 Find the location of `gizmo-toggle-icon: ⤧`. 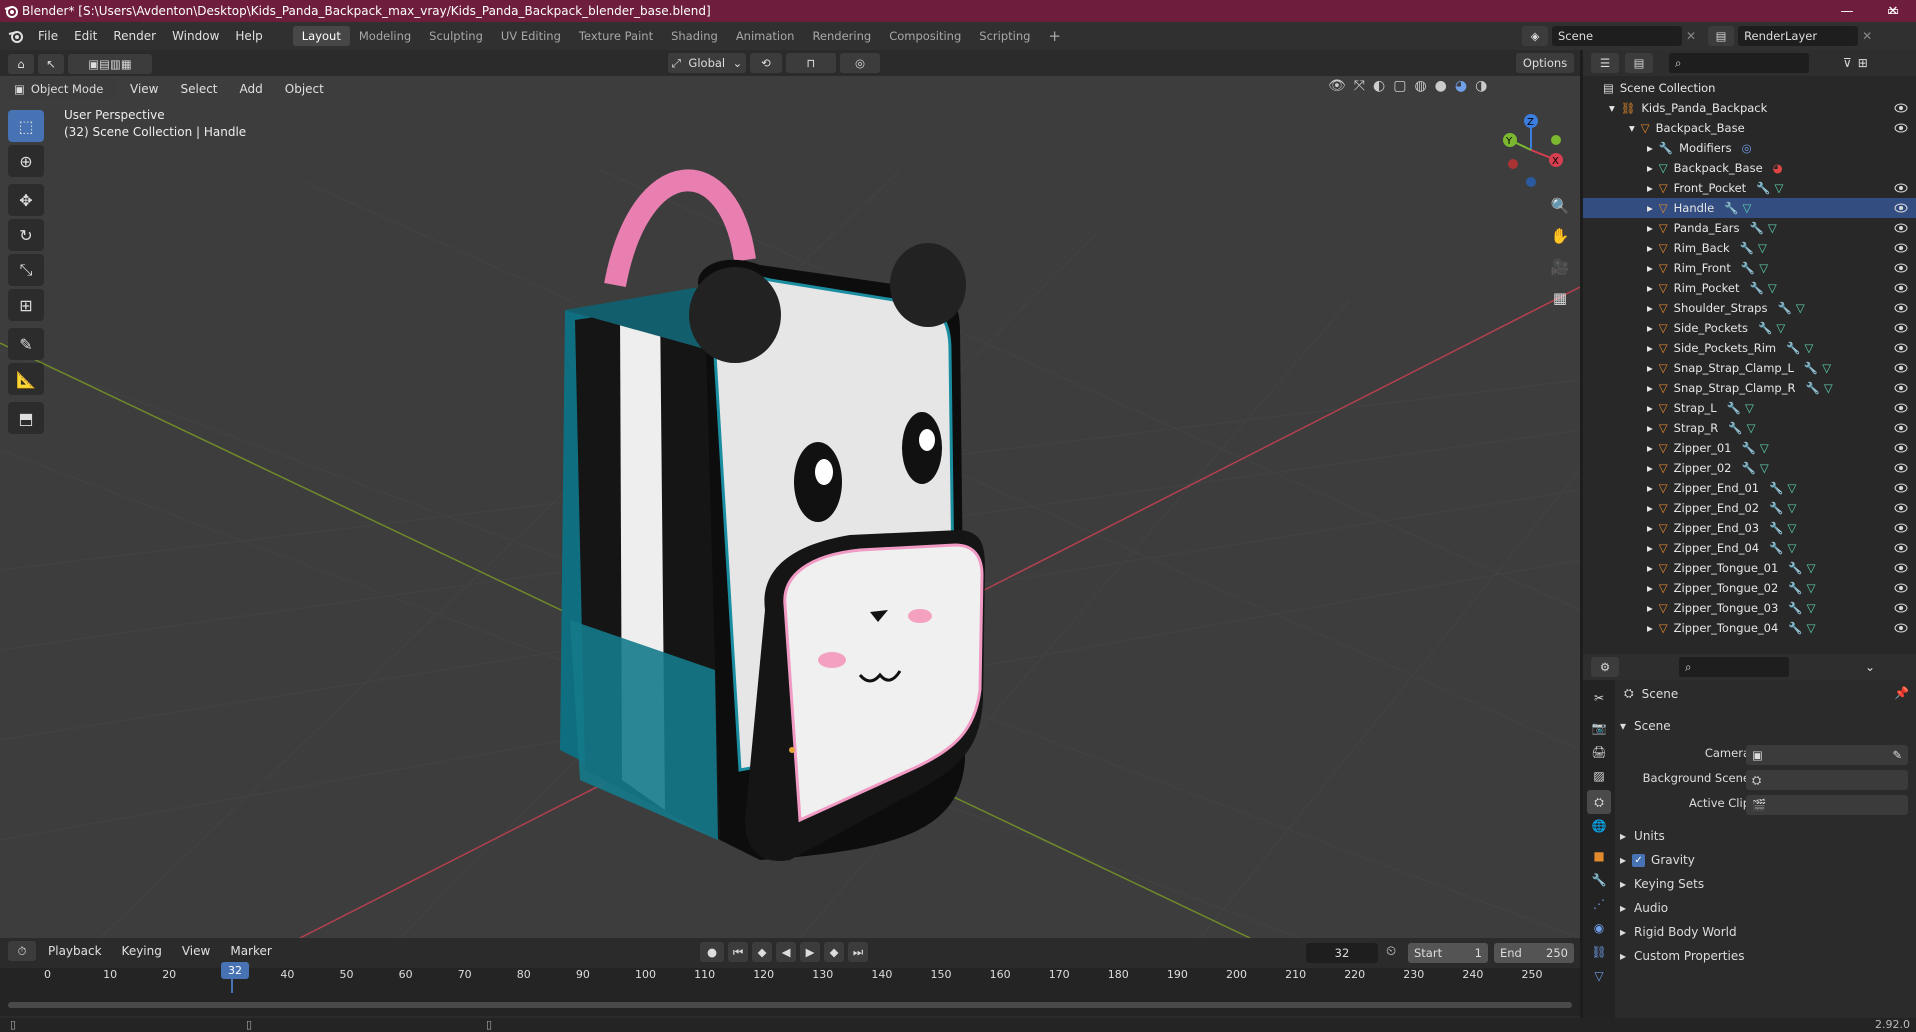

gizmo-toggle-icon: ⤧ is located at coordinates (1359, 86).